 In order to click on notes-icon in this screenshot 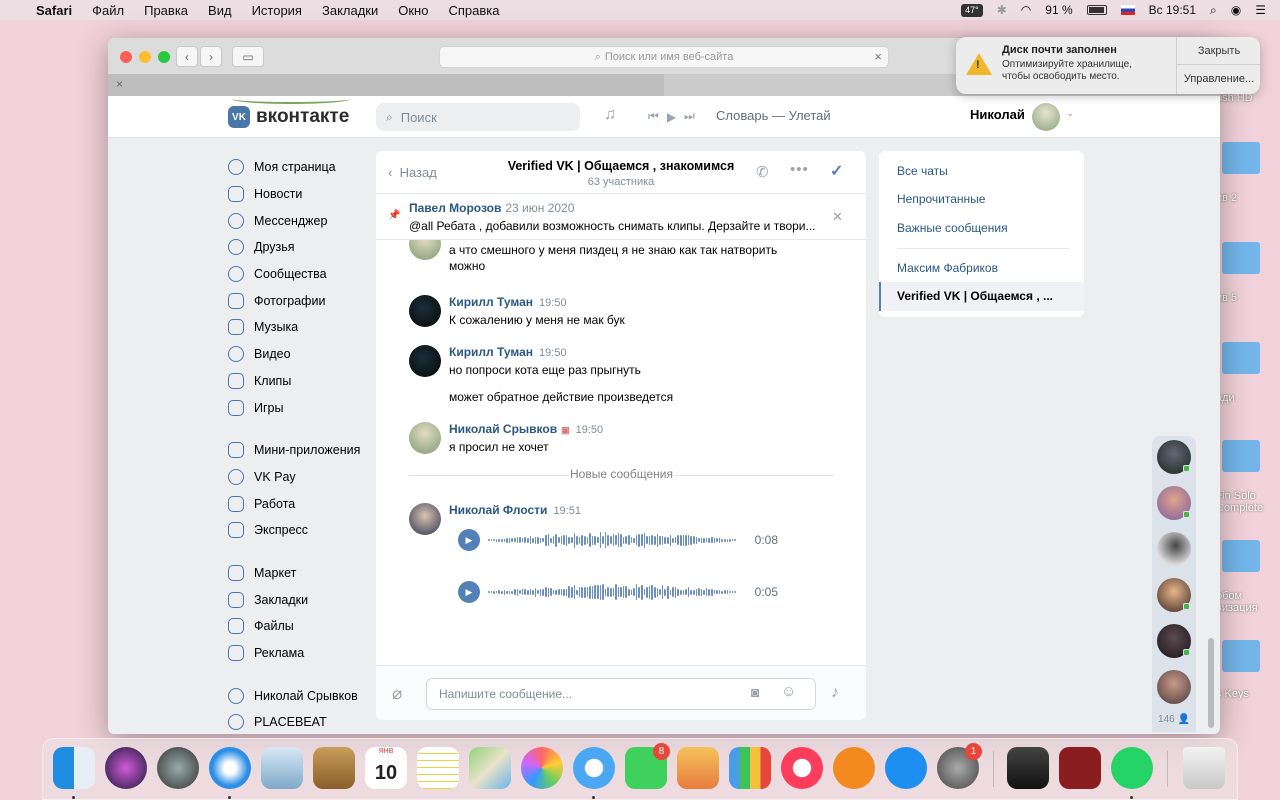, I will do `click(438, 768)`.